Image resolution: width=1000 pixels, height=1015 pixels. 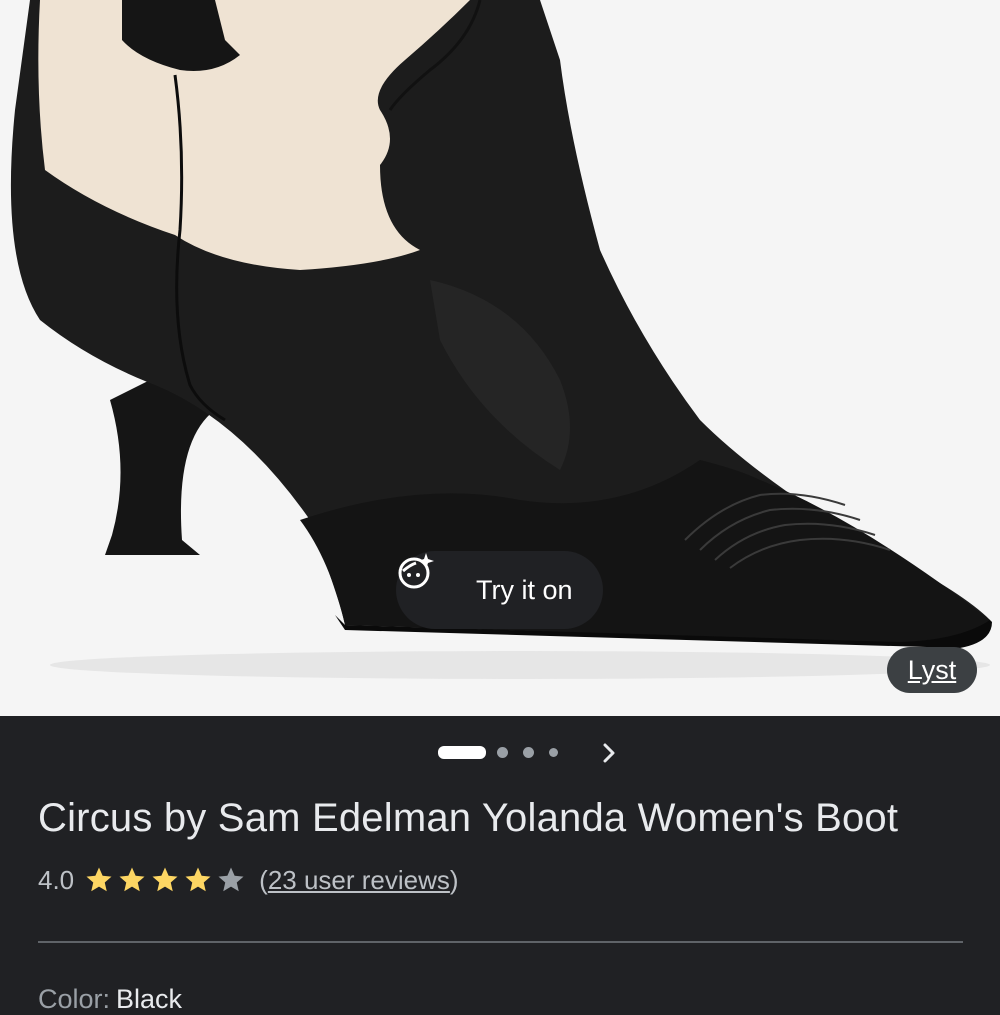 I want to click on carousel-pager, so click(x=500, y=753).